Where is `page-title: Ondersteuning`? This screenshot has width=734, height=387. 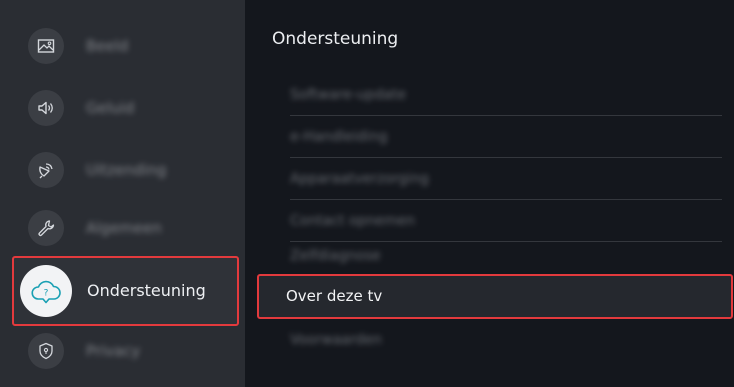 page-title: Ondersteuning is located at coordinates (335, 39).